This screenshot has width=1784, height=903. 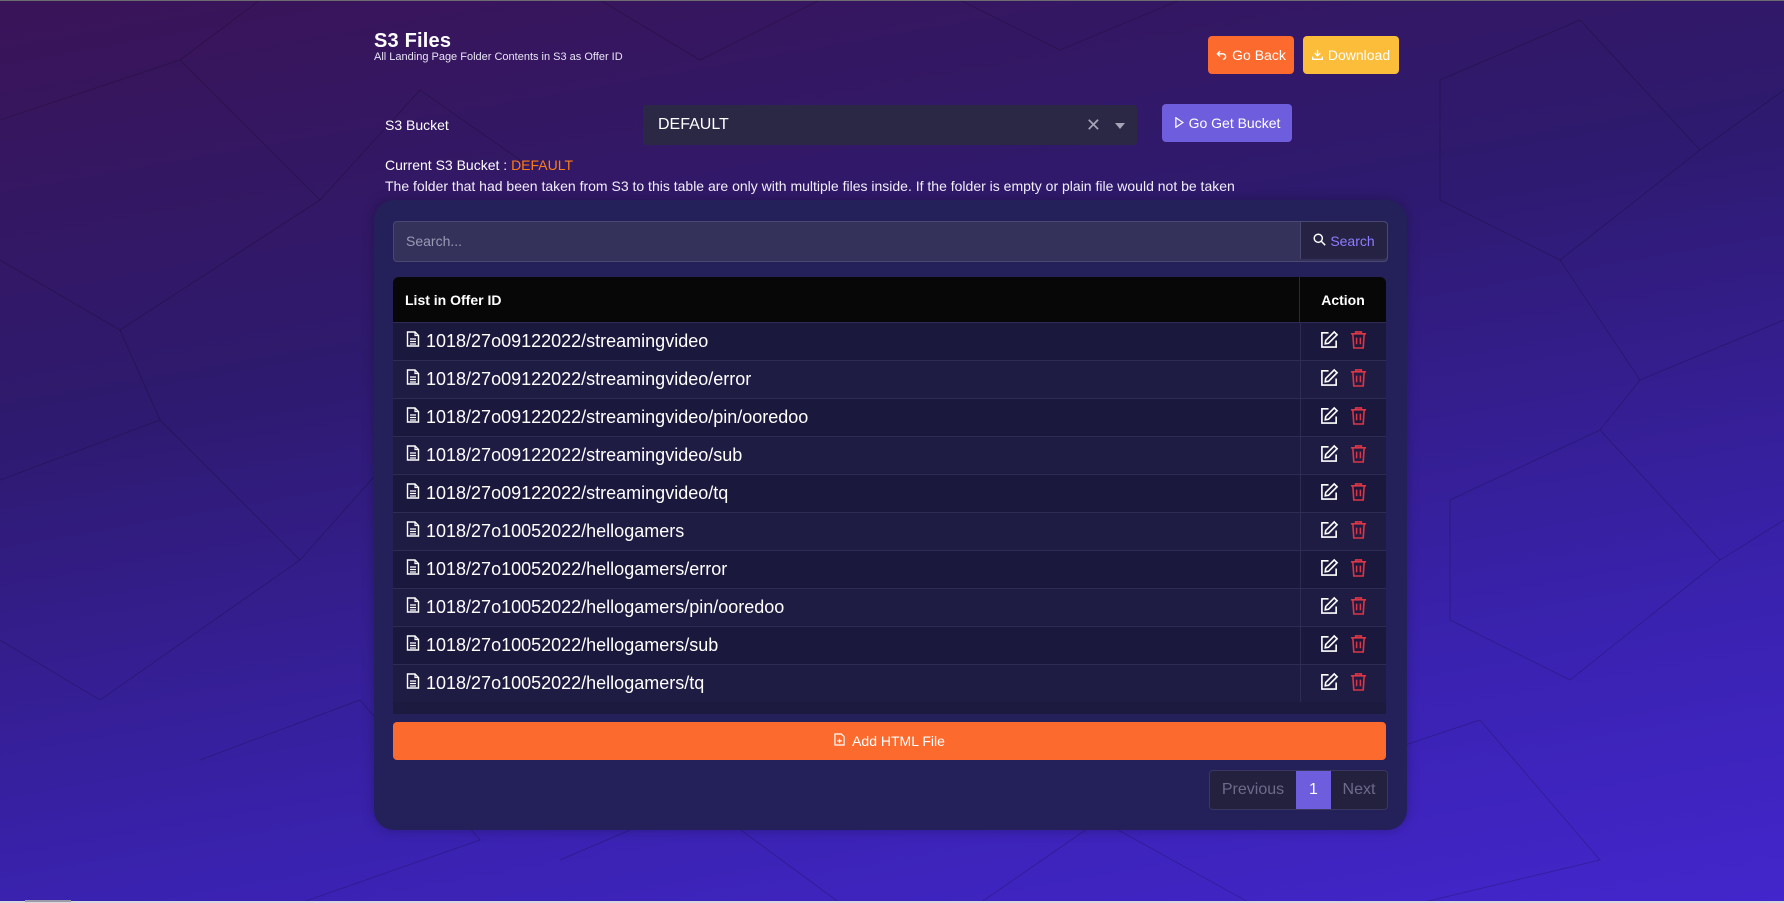 I want to click on table-row: 1018/27o09122022/streamingvideo/sub, so click(x=889, y=455).